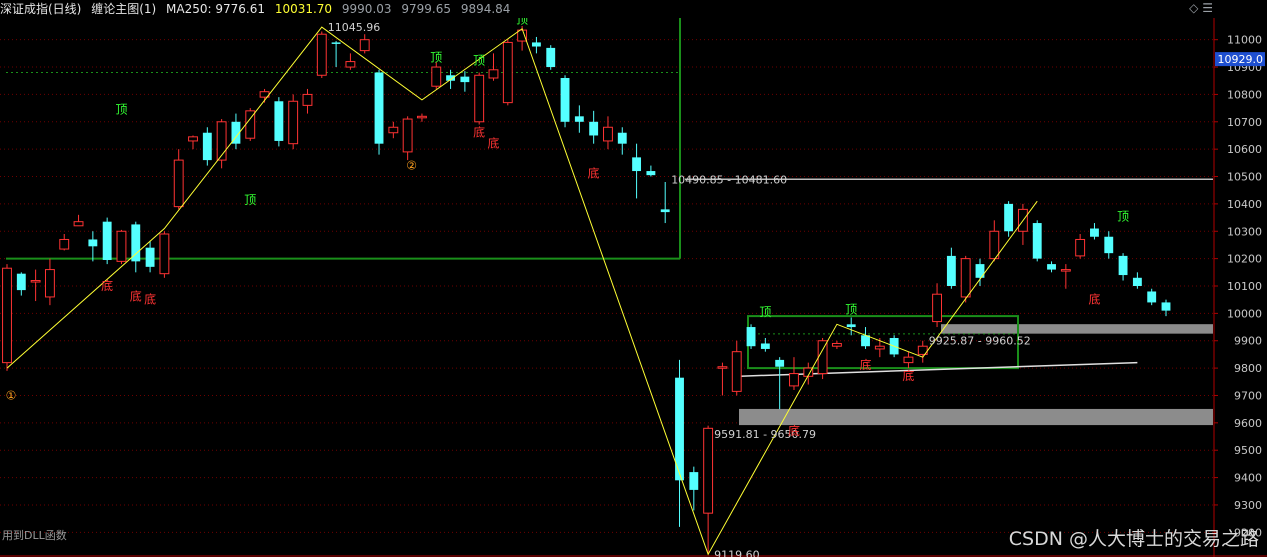 The width and height of the screenshot is (1267, 557). I want to click on y-tick-label: 9800, so click(1248, 368).